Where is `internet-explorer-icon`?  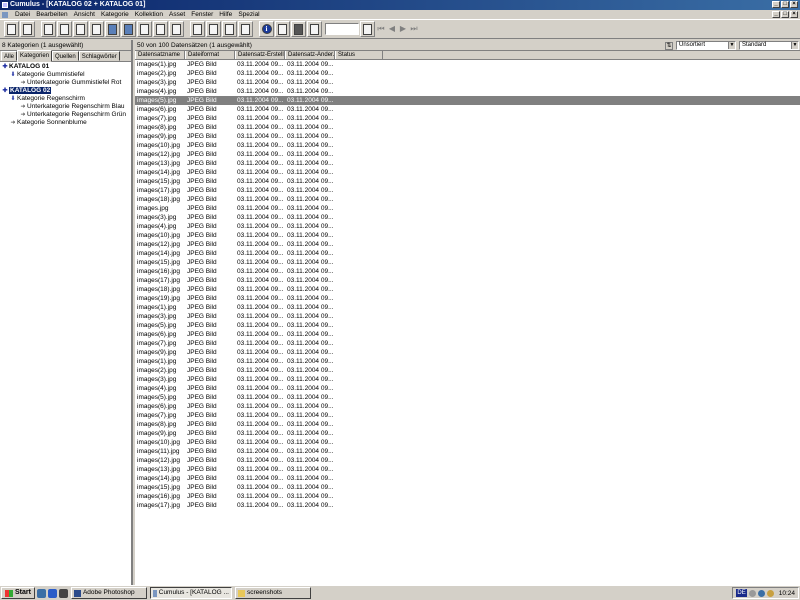
internet-explorer-icon is located at coordinates (52, 593).